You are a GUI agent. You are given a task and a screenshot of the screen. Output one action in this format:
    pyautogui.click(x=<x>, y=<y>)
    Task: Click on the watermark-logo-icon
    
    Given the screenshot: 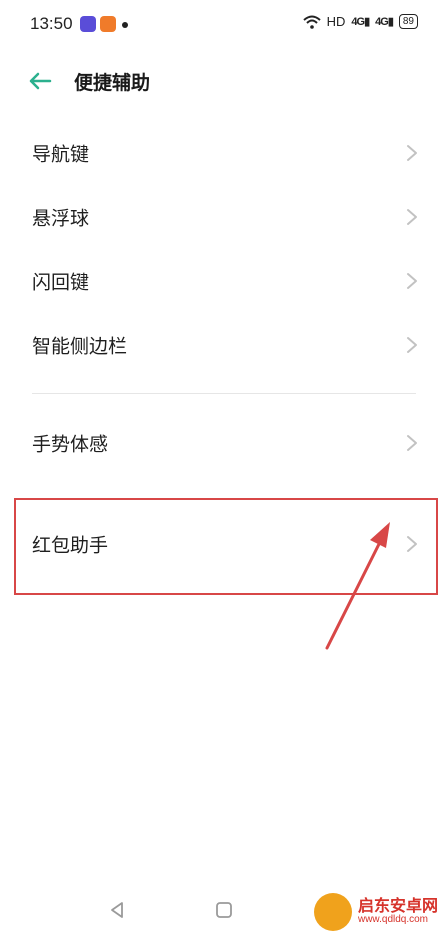 What is the action you would take?
    pyautogui.click(x=332, y=912)
    